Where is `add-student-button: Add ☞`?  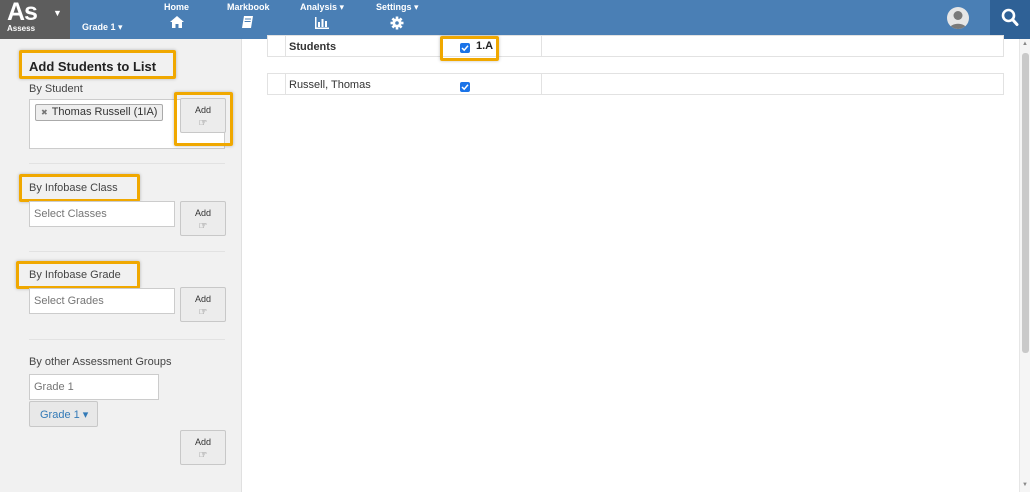 add-student-button: Add ☞ is located at coordinates (203, 115).